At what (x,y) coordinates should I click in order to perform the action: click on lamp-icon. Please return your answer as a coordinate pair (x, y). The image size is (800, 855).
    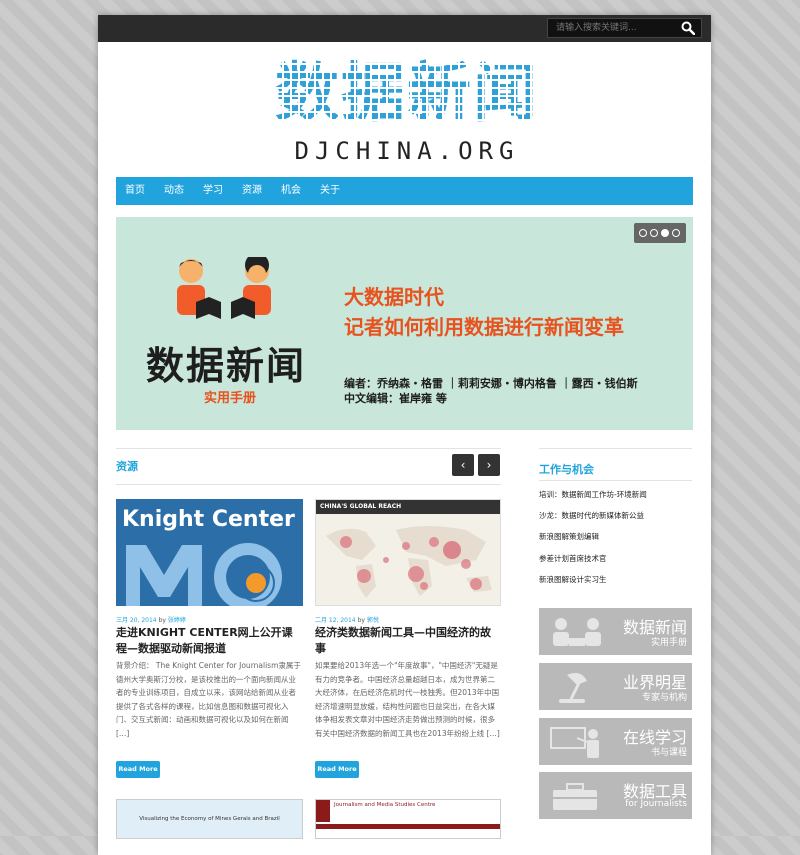
    Looking at the image, I should click on (573, 688).